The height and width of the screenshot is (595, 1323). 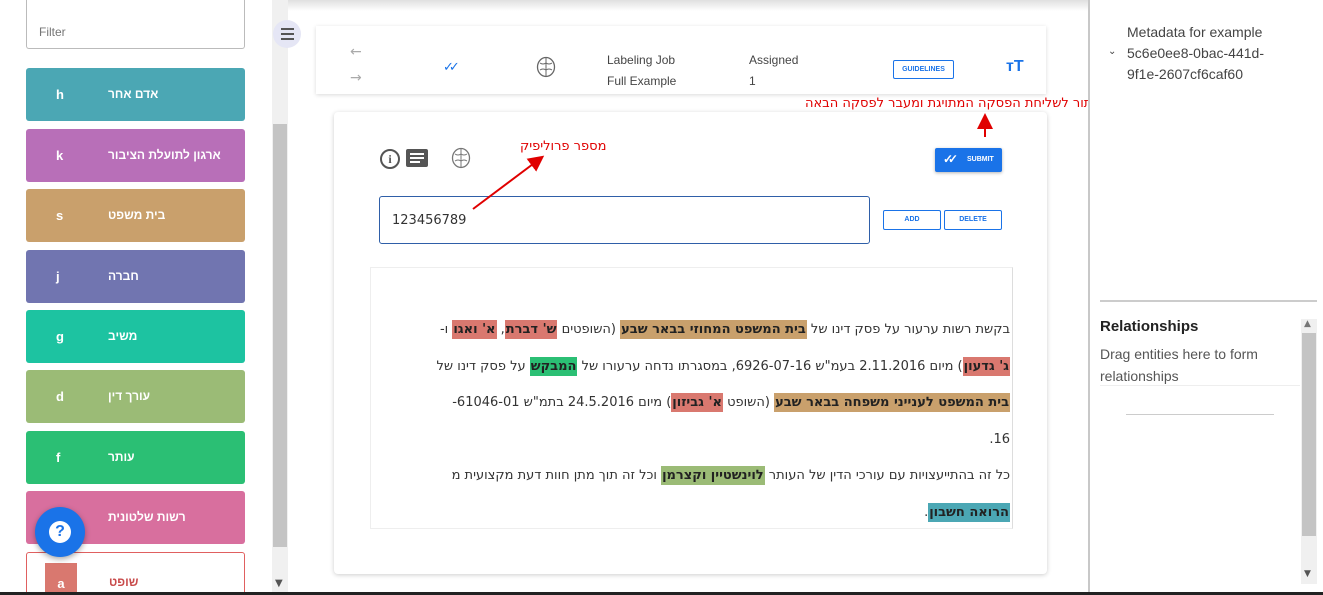 What do you see at coordinates (135, 457) in the screenshot?
I see `label-button-petitioner: f עותר` at bounding box center [135, 457].